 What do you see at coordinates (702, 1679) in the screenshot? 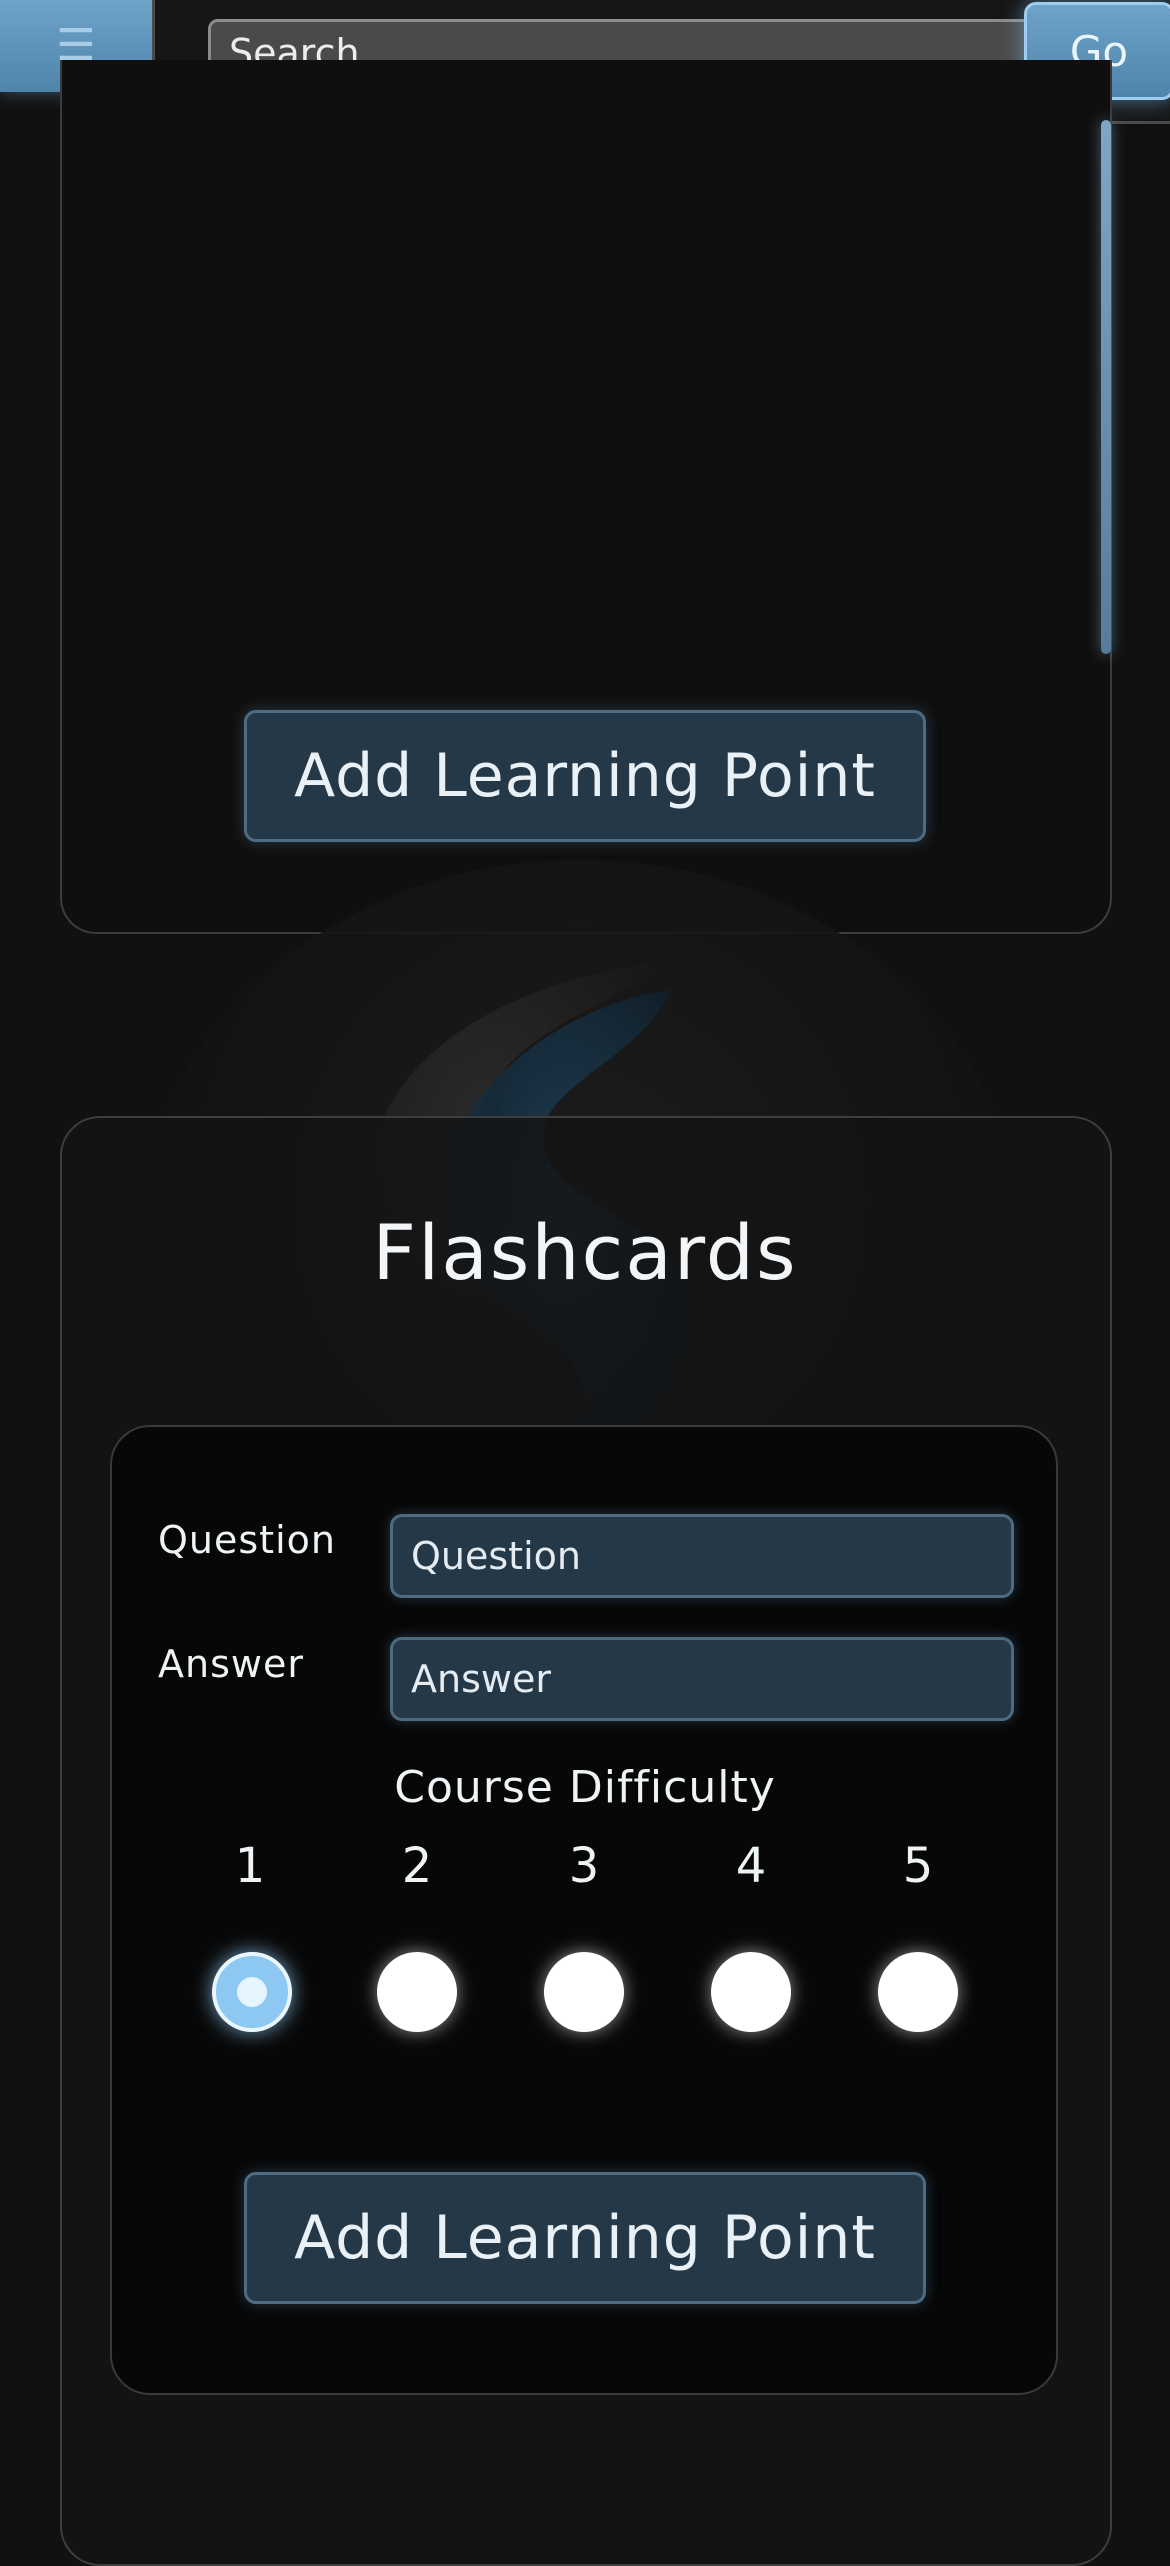
I see `answer-input` at bounding box center [702, 1679].